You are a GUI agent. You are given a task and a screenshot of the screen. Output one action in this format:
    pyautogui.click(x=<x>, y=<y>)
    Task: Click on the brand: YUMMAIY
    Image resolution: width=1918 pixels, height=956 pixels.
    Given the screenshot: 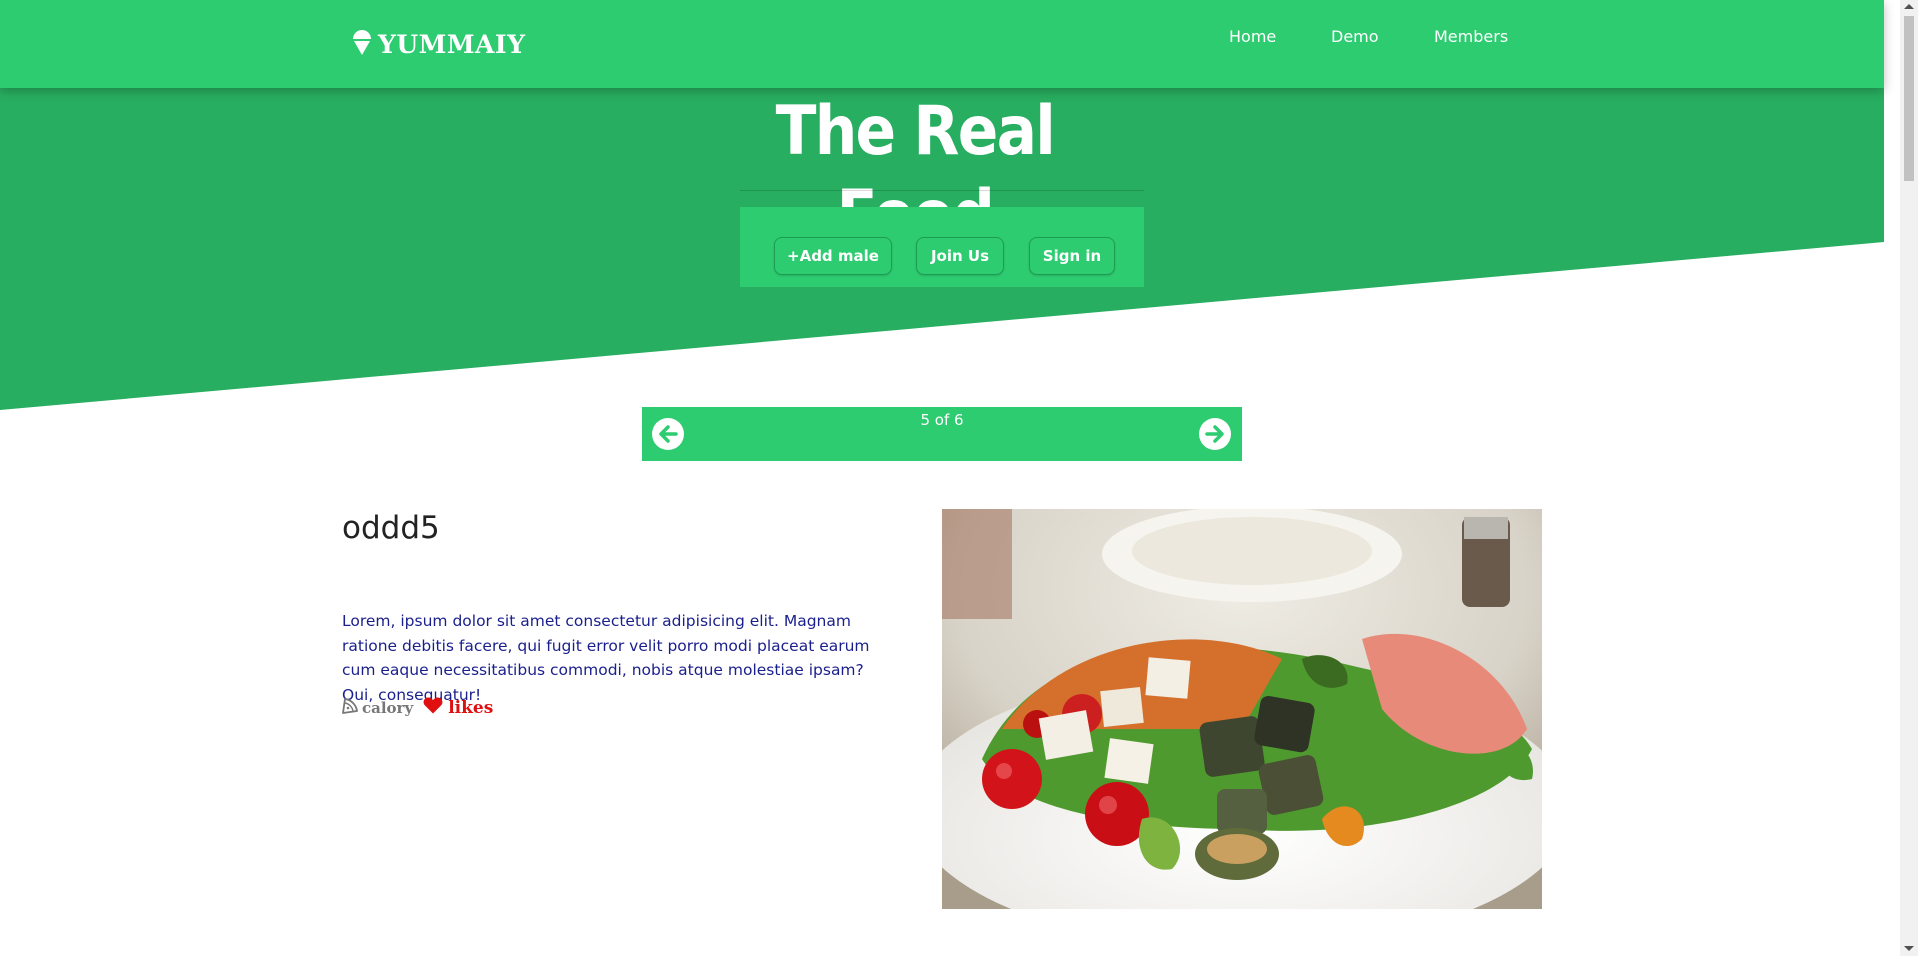 What is the action you would take?
    pyautogui.click(x=438, y=44)
    